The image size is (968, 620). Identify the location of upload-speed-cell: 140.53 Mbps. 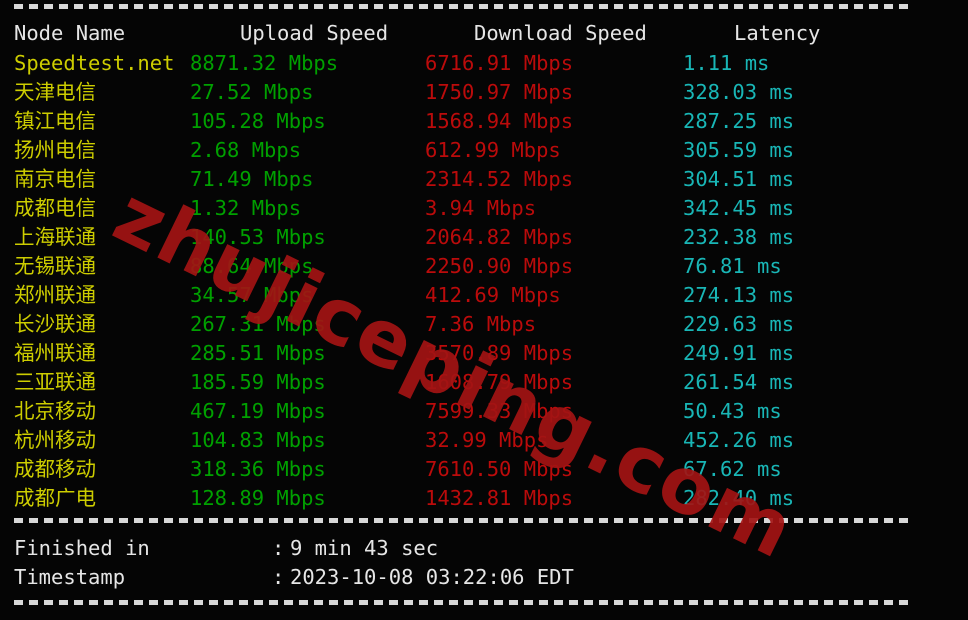
(258, 237).